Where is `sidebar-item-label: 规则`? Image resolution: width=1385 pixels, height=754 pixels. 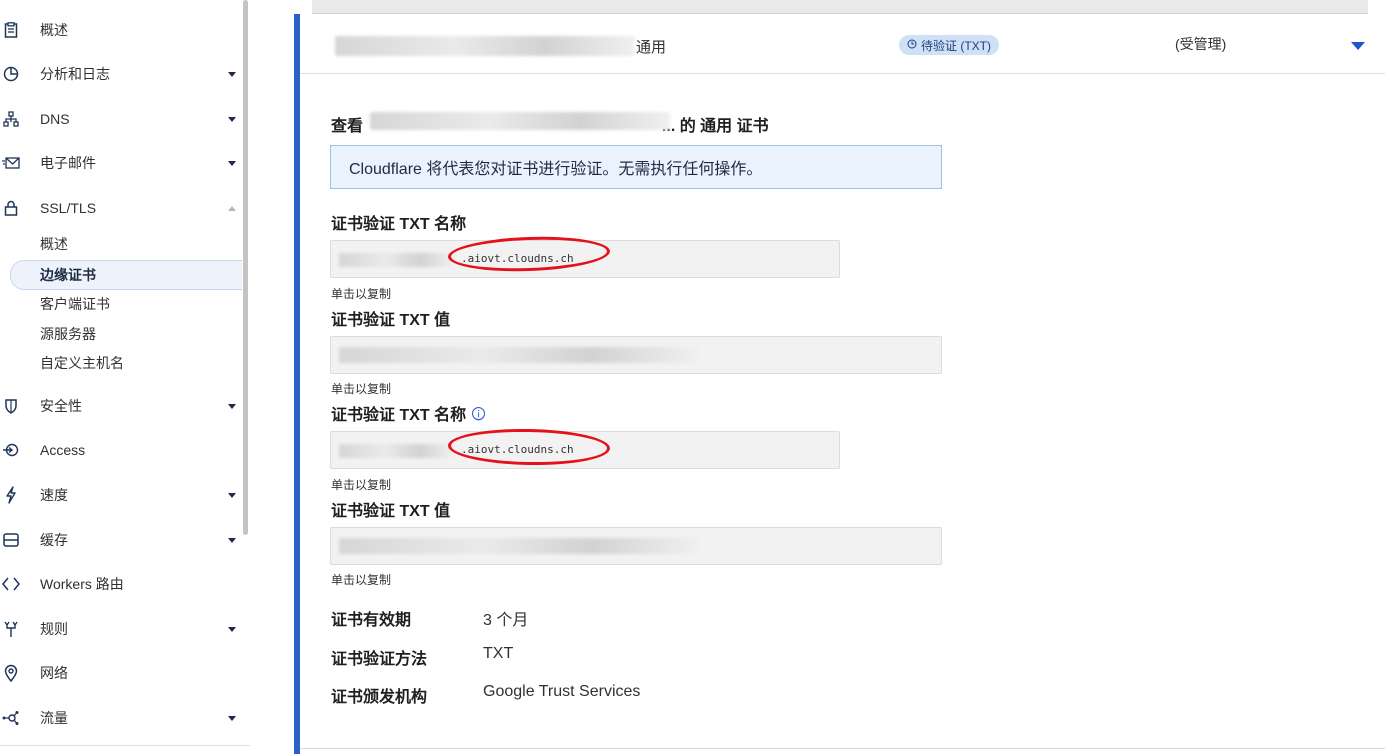
sidebar-item-label: 规则 is located at coordinates (54, 629).